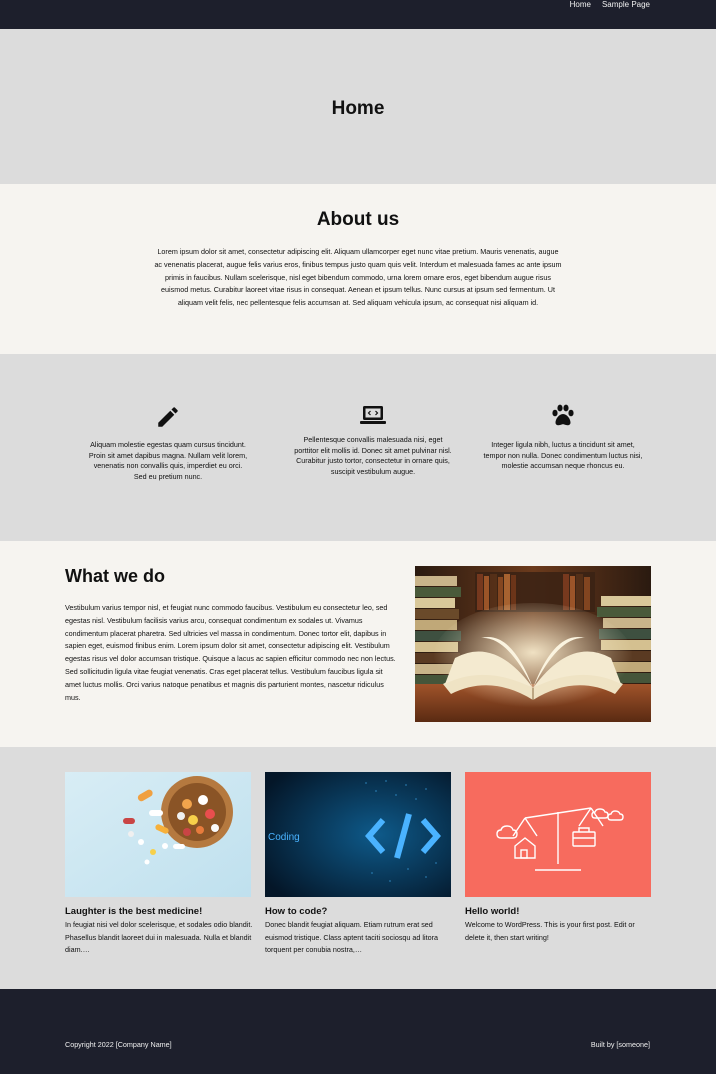 Image resolution: width=716 pixels, height=1074 pixels. Describe the element at coordinates (626, 5) in the screenshot. I see `nav-link-sample-page: Sample Page` at that location.